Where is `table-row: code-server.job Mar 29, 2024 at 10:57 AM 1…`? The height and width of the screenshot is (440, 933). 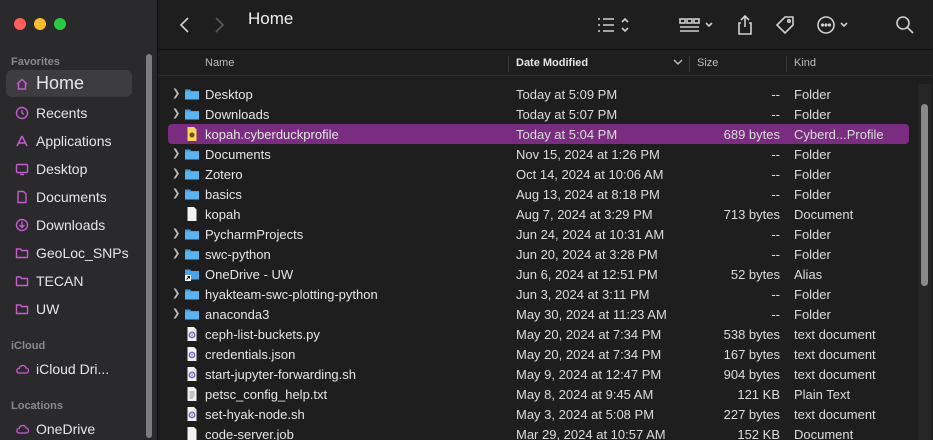
table-row: code-server.job Mar 29, 2024 at 10:57 AM 1… is located at coordinates (538, 432).